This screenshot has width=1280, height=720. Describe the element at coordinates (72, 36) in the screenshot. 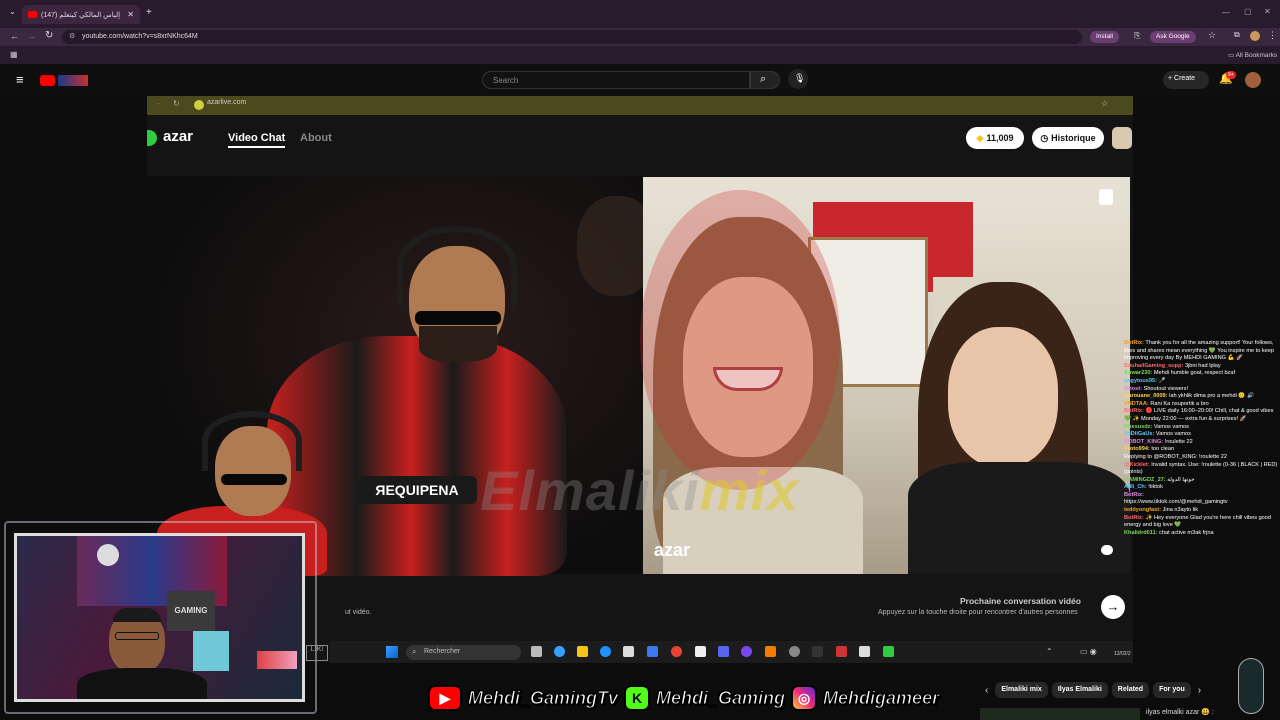

I see `site-info-icon: ⚙` at that location.